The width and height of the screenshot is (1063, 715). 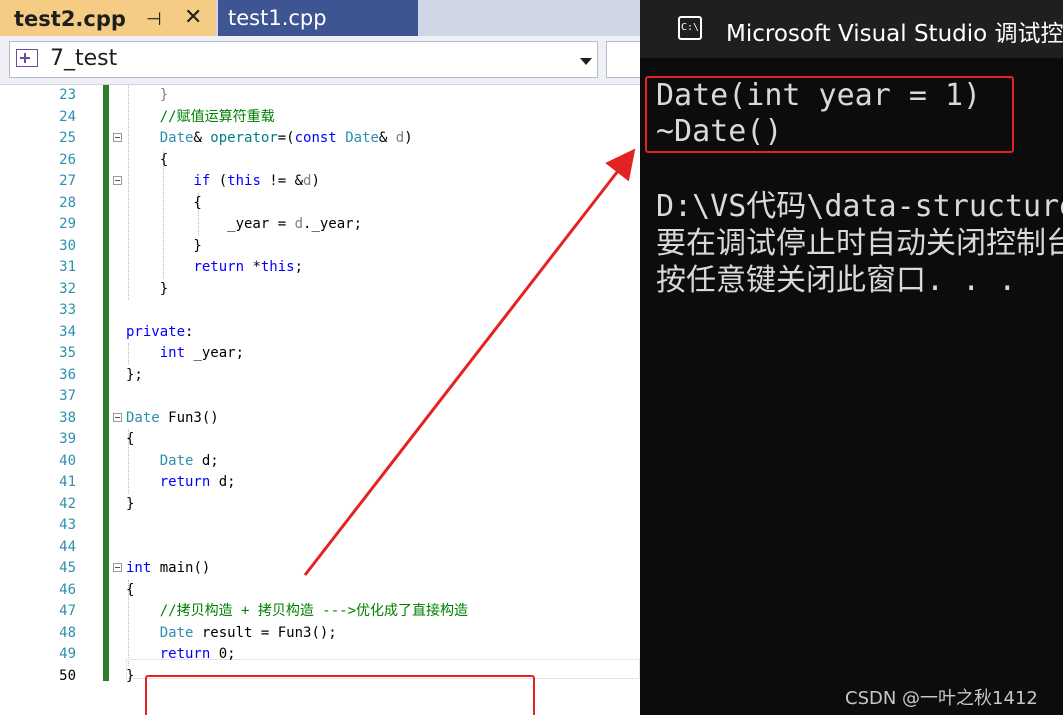 I want to click on chevron-down-icon, so click(x=586, y=61).